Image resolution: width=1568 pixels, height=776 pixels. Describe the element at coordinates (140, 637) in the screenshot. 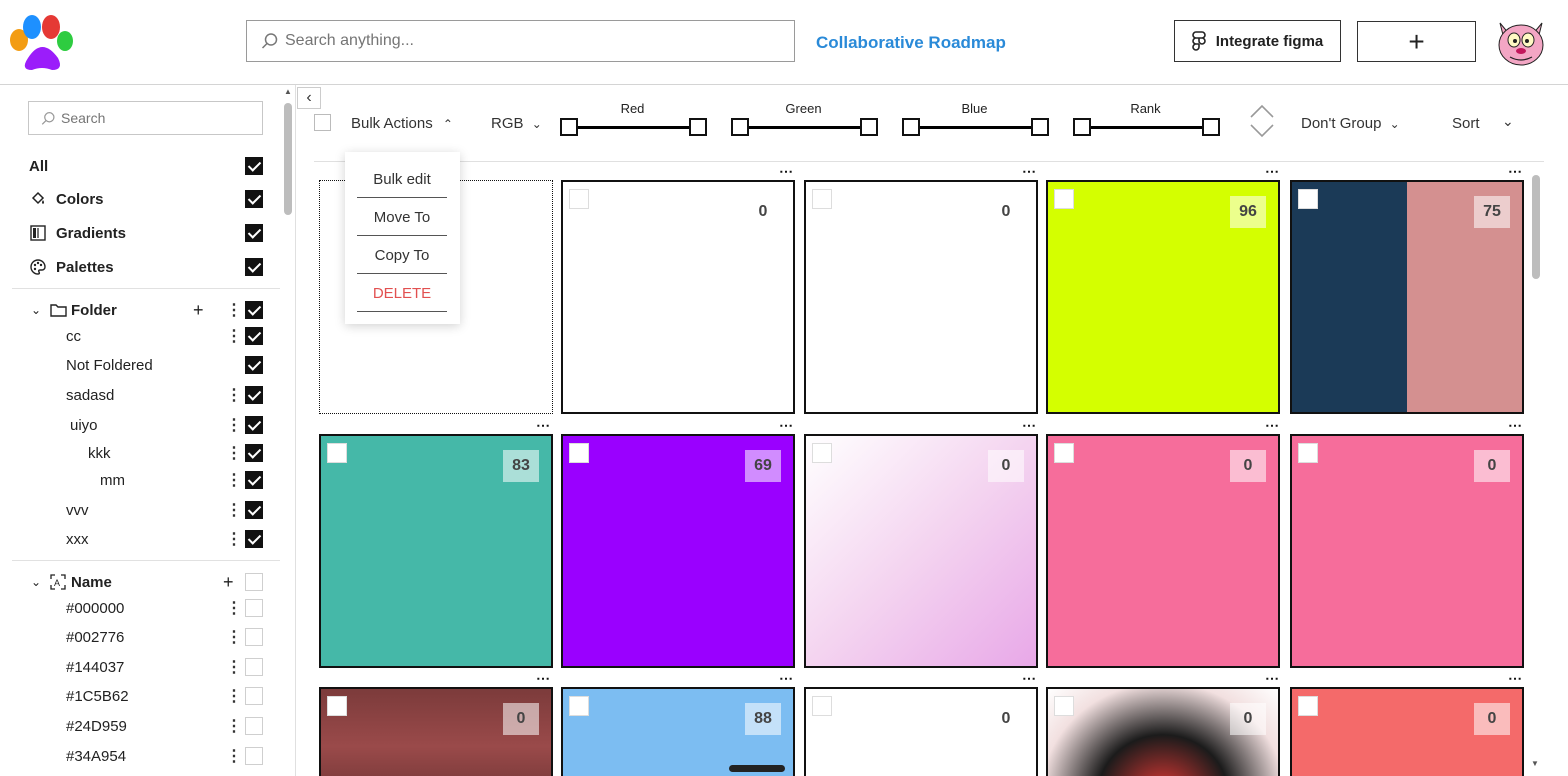

I see `name-item: #002776 ⋮` at that location.